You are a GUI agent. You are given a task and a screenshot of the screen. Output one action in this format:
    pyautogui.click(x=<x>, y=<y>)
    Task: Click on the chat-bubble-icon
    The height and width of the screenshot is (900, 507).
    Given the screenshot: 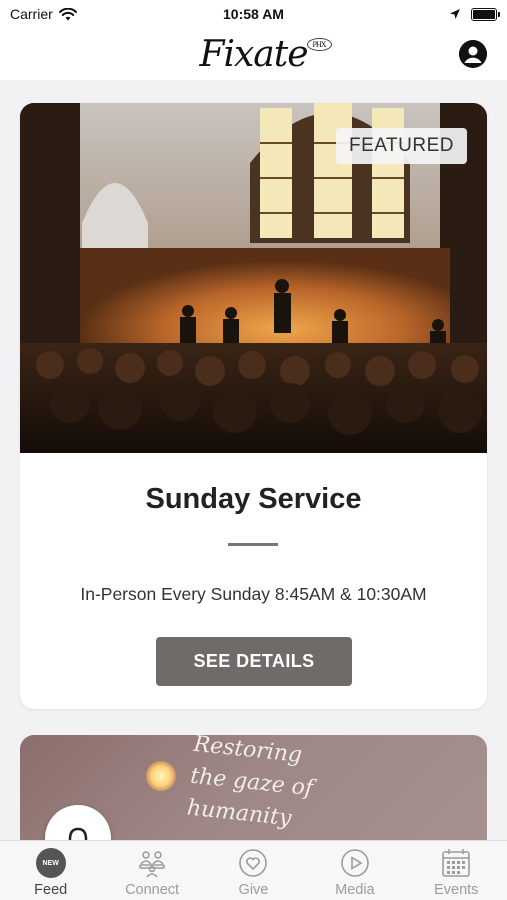 What is the action you would take?
    pyautogui.click(x=78, y=833)
    